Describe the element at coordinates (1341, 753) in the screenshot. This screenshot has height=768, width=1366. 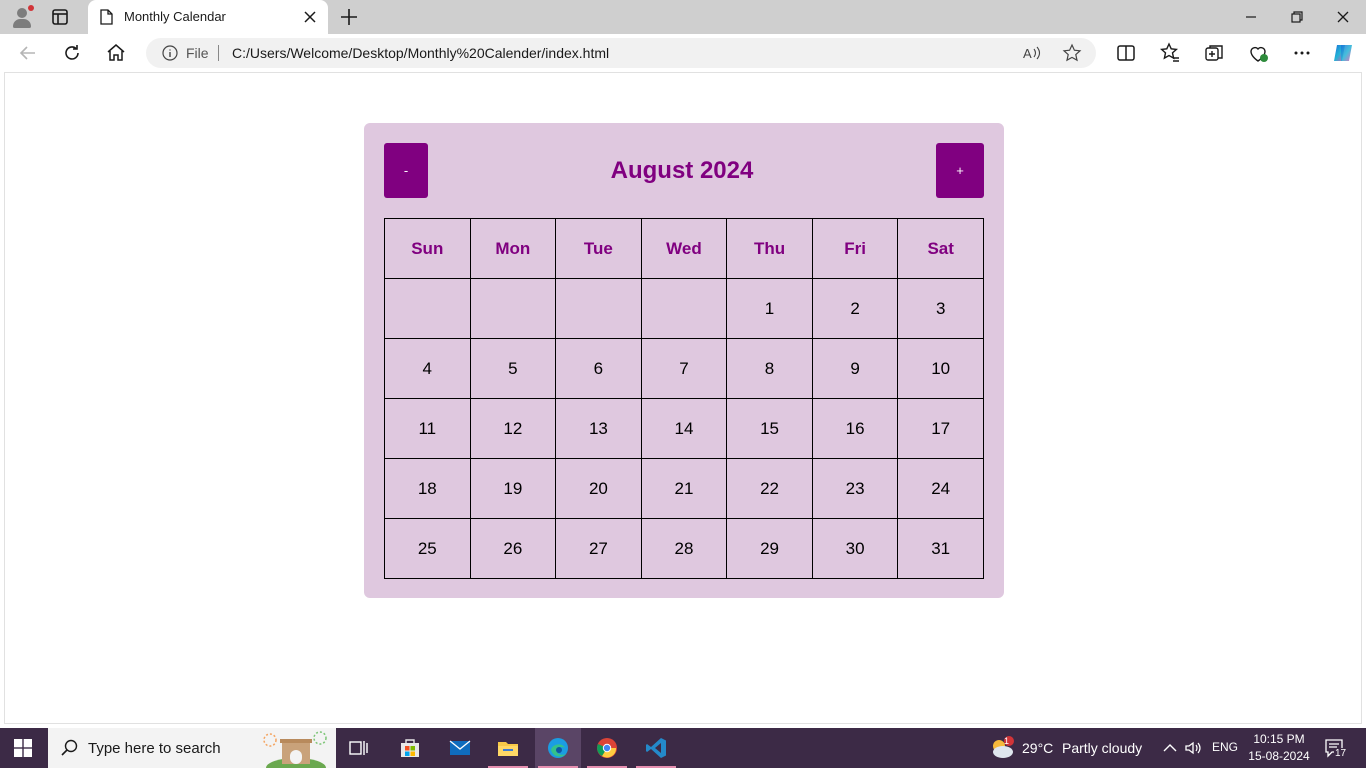
I see `notification-count: 17` at that location.